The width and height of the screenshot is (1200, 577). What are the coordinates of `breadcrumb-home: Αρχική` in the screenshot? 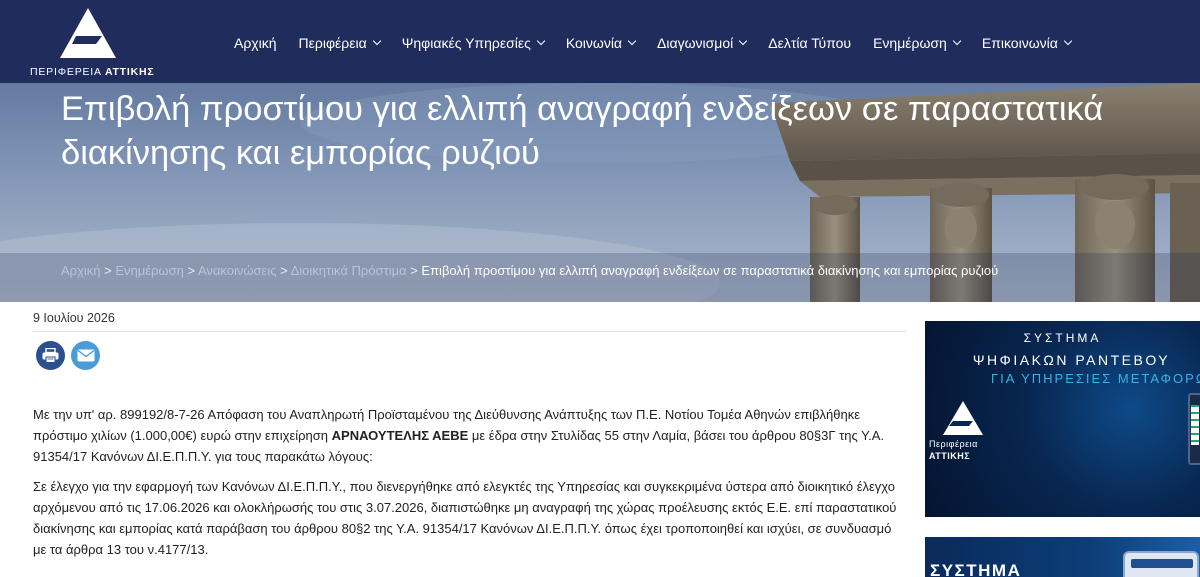 It's located at (81, 270).